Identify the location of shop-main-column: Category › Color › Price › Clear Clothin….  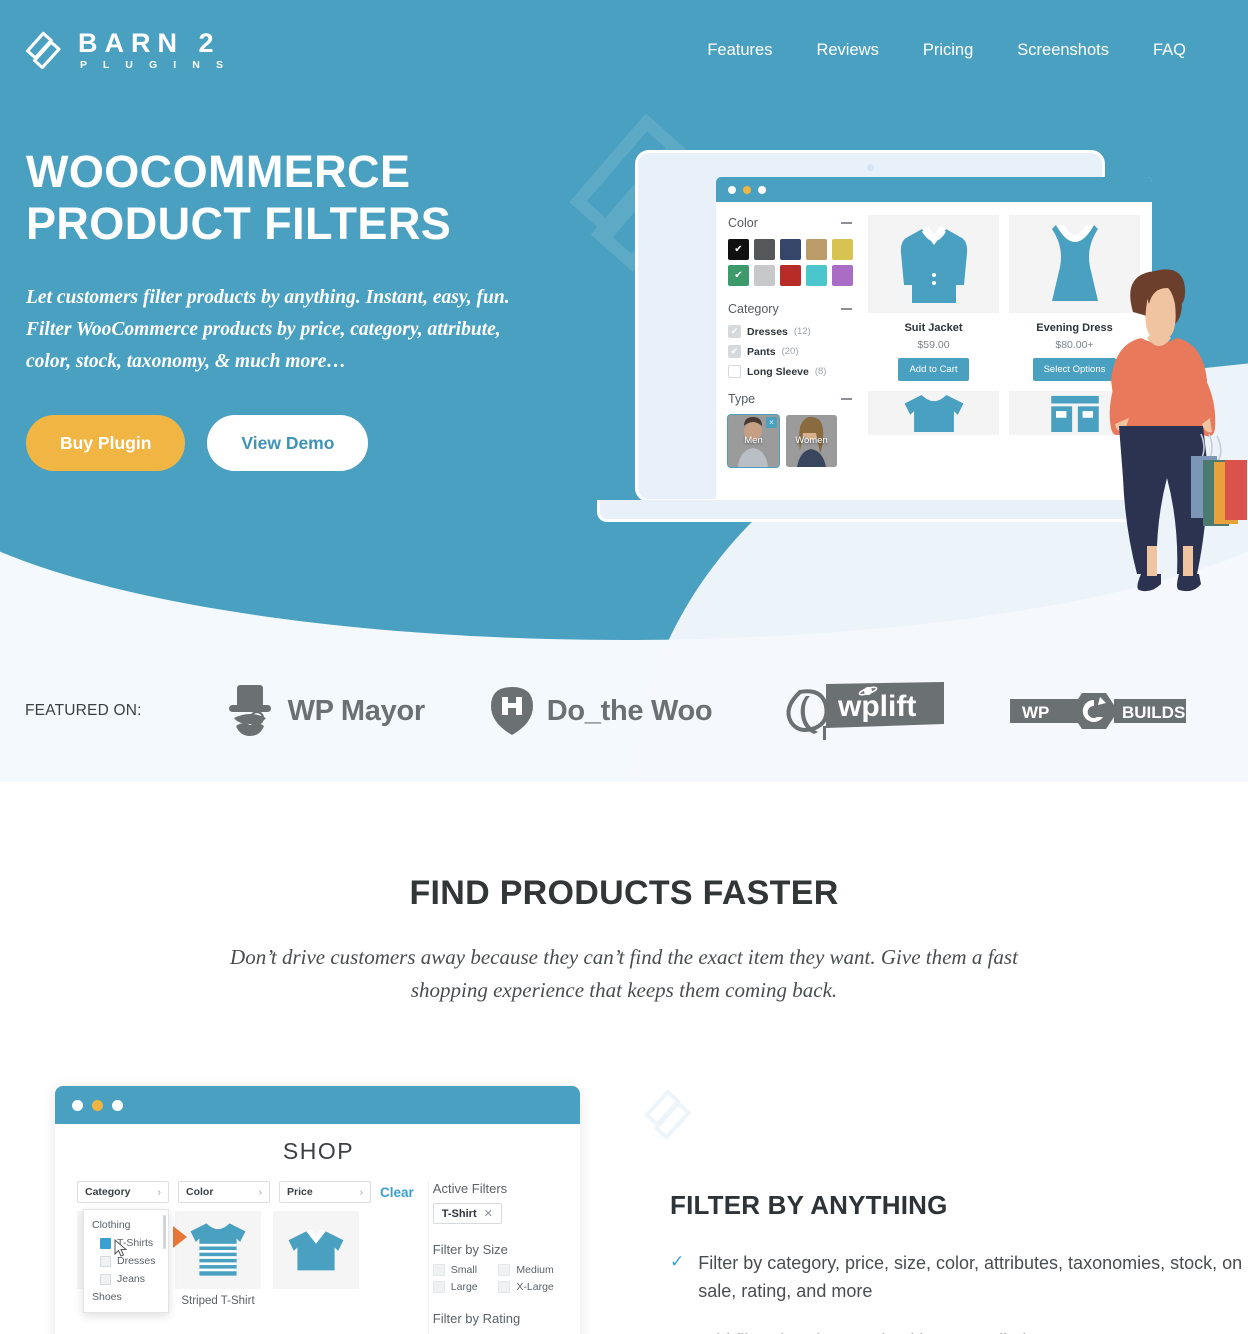
(245, 1257).